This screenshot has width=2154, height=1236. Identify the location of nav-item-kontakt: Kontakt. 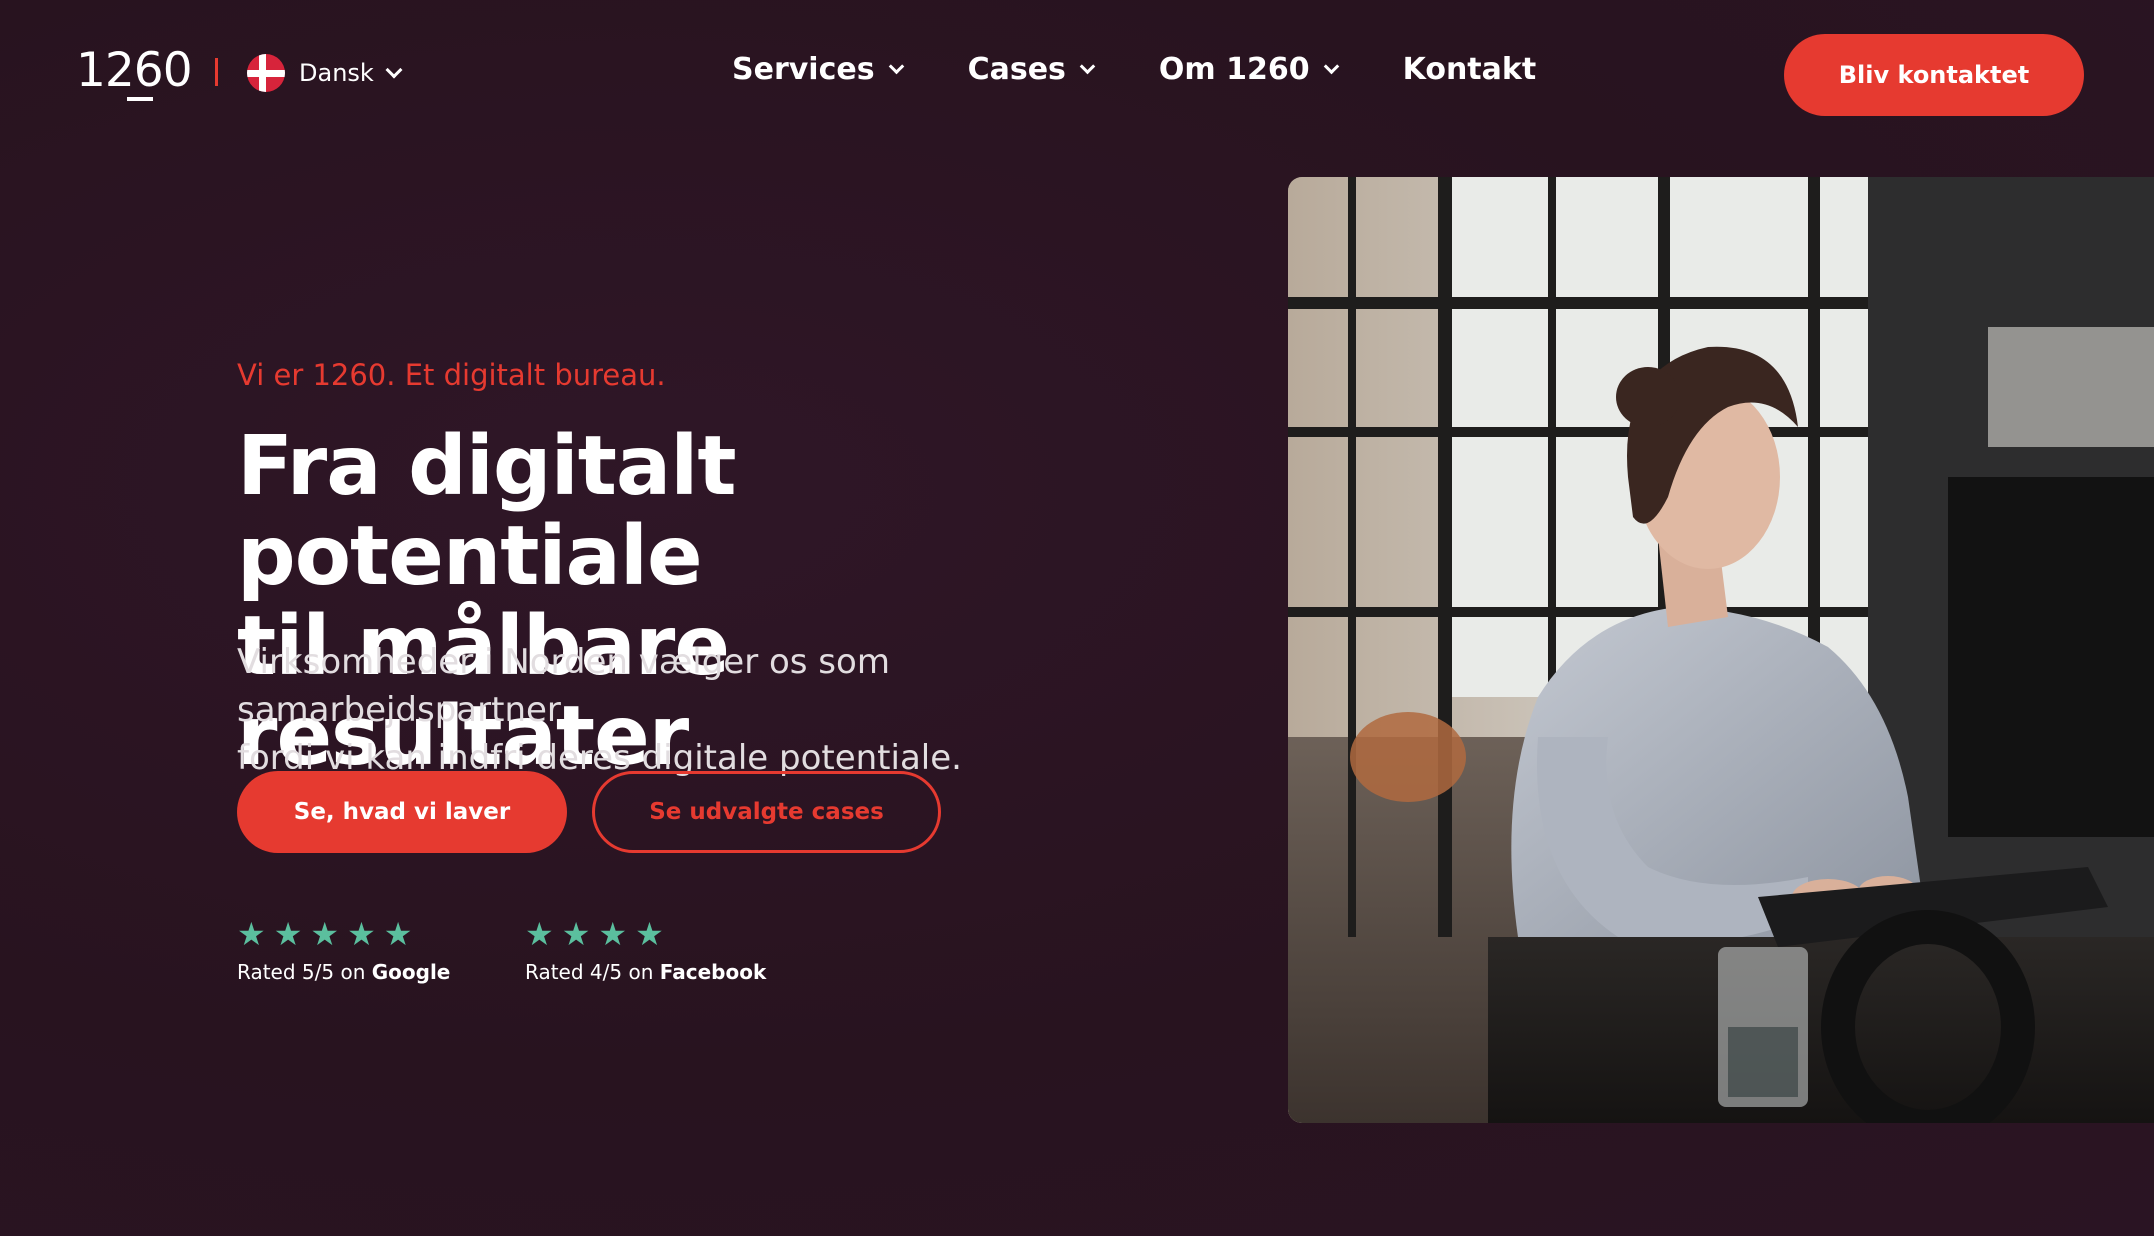
(1470, 69).